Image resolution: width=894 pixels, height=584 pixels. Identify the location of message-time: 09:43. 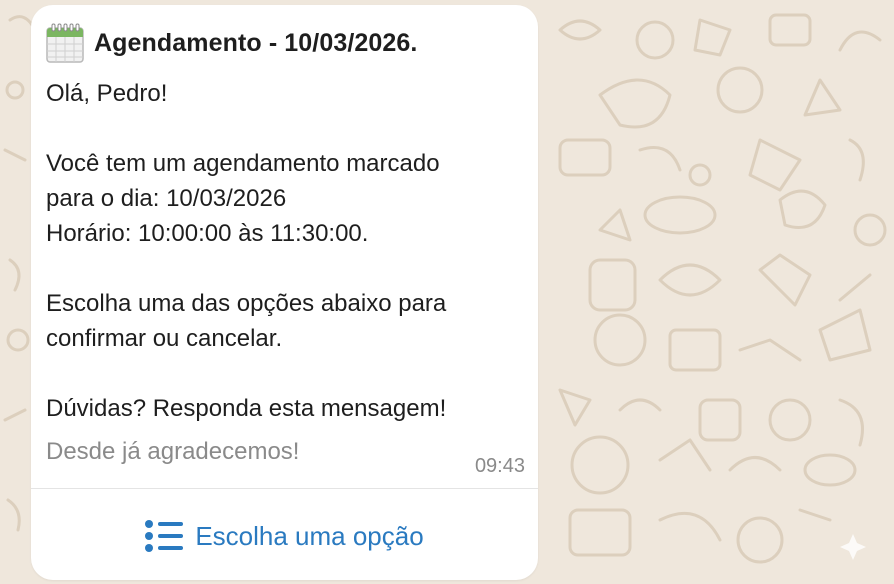
(499, 466).